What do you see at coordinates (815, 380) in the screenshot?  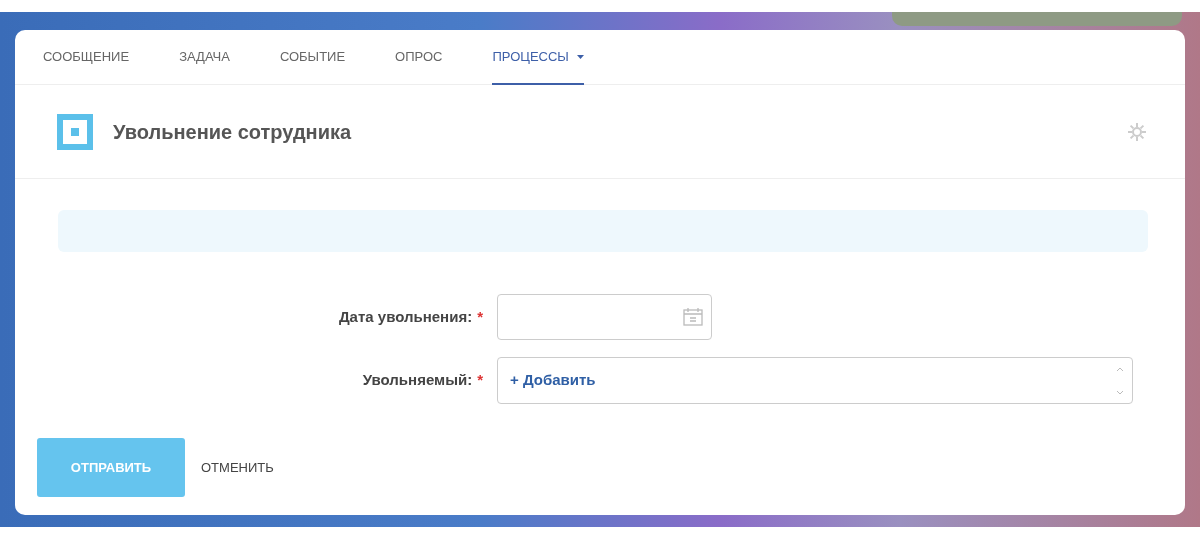 I see `employee-field: + Добавить` at bounding box center [815, 380].